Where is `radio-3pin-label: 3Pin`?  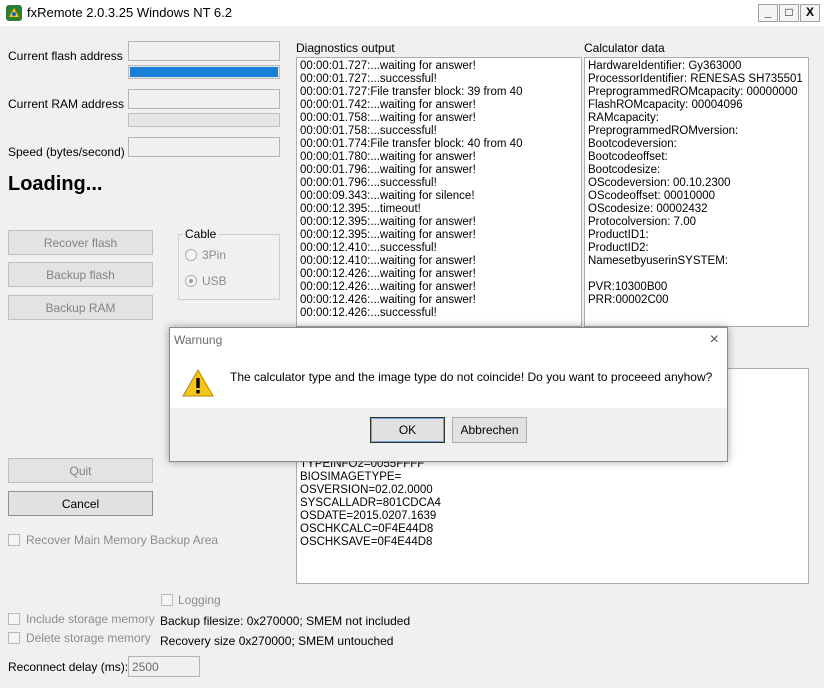
radio-3pin-label: 3Pin is located at coordinates (214, 255).